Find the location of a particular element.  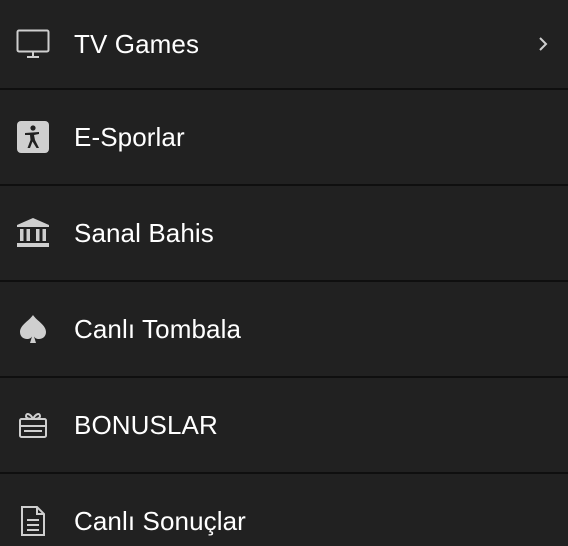

menu-item-label: Canlı Tombala is located at coordinates (158, 328).